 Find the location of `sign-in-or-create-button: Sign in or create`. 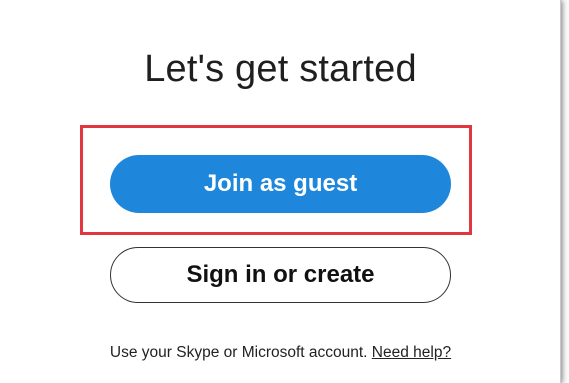

sign-in-or-create-button: Sign in or create is located at coordinates (280, 275).